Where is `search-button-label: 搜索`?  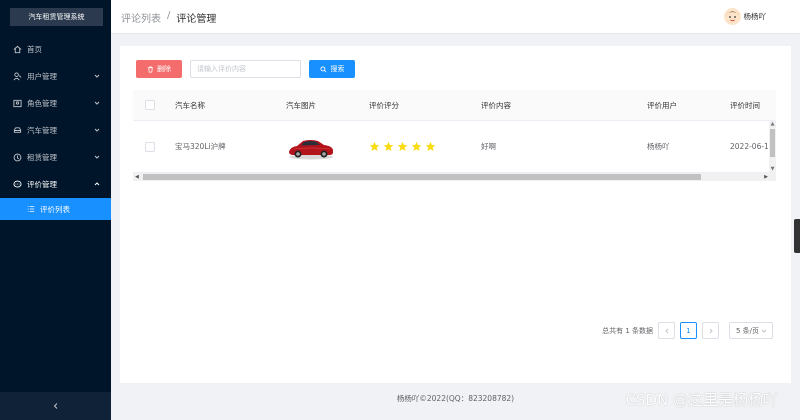 search-button-label: 搜索 is located at coordinates (337, 69).